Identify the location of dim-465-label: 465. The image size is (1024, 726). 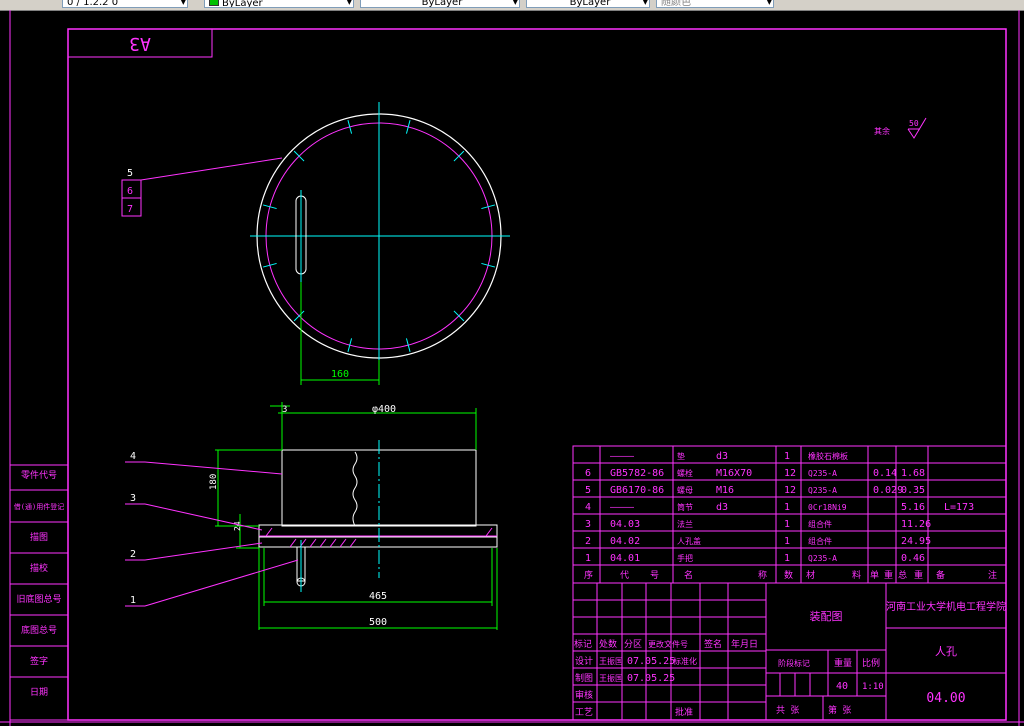
(378, 596).